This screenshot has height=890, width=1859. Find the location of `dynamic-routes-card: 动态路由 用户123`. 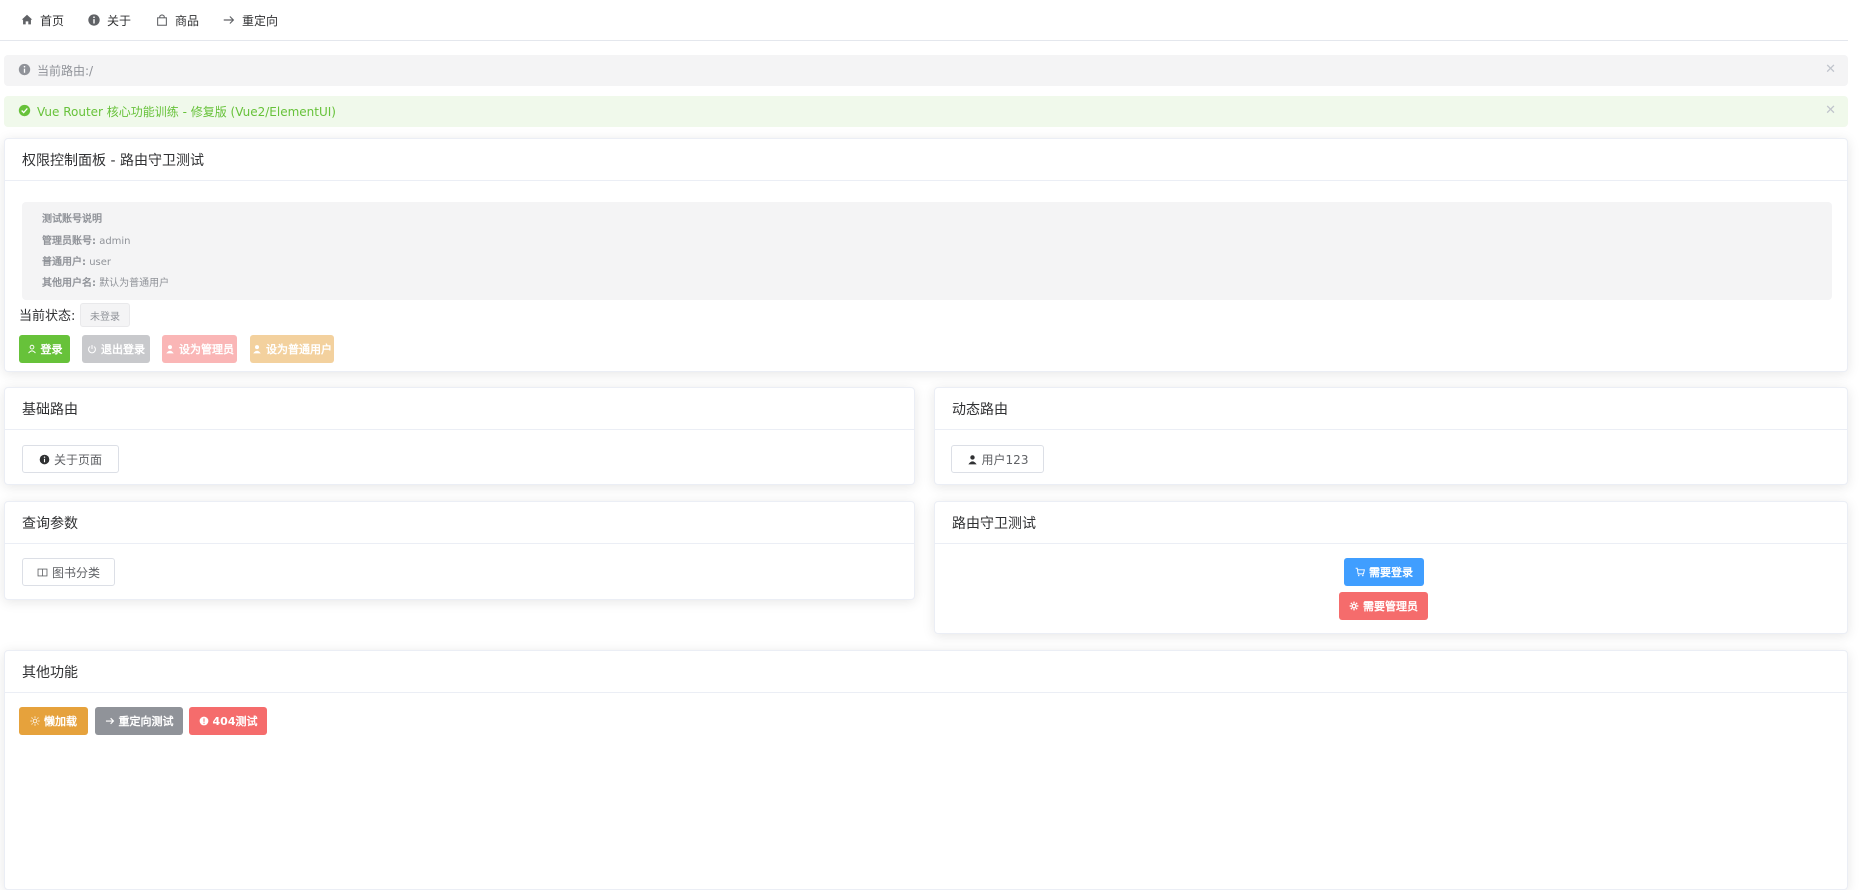

dynamic-routes-card: 动态路由 用户123 is located at coordinates (1391, 436).